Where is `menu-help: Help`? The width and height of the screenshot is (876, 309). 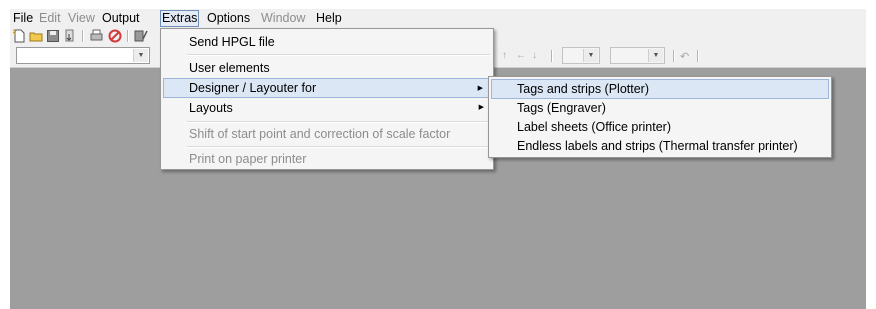
menu-help: Help is located at coordinates (329, 18).